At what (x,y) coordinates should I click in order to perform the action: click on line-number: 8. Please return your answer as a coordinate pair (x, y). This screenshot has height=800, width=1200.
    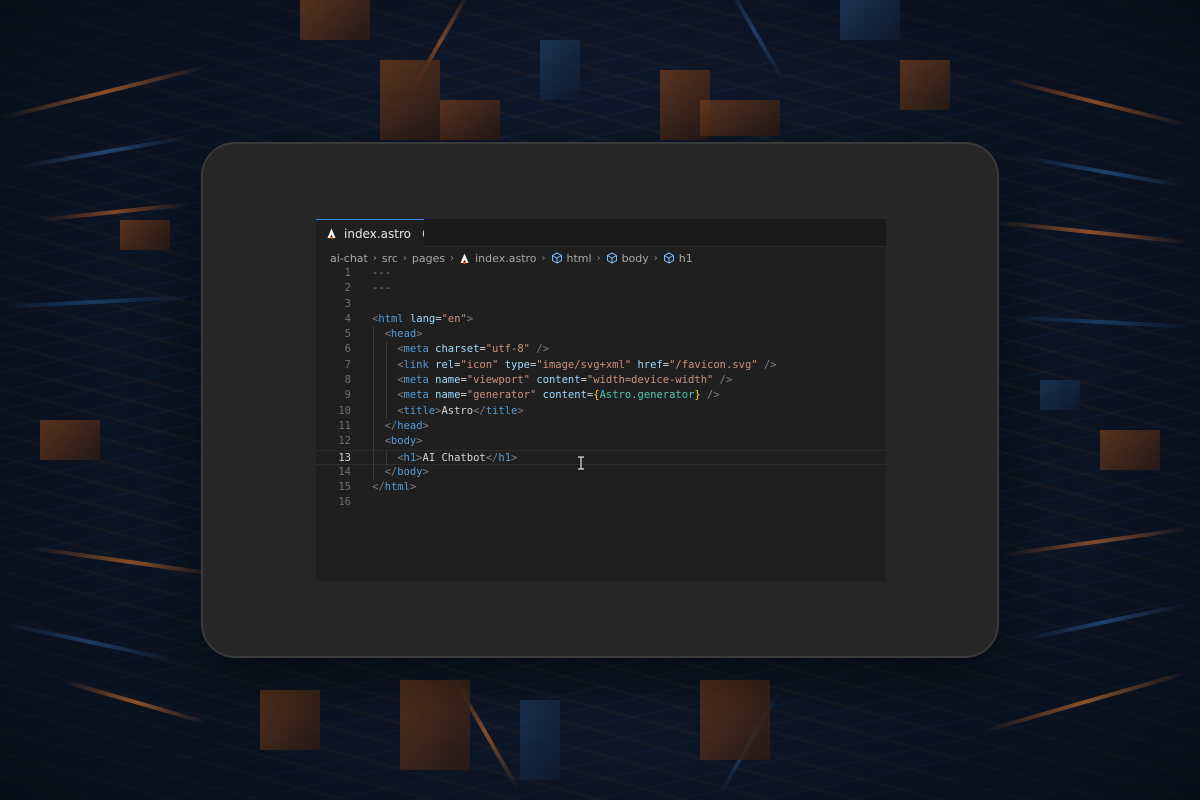
    Looking at the image, I should click on (347, 380).